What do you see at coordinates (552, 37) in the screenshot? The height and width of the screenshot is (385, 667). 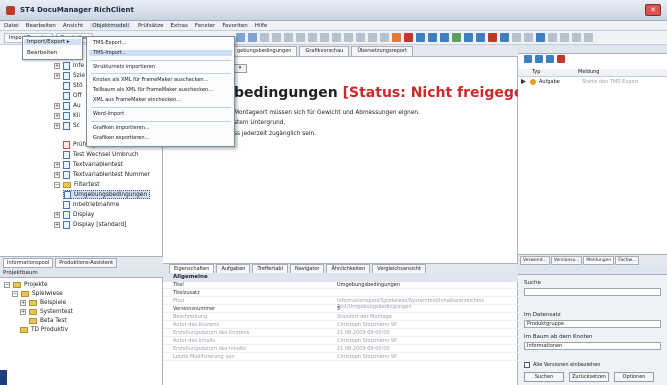 I see `help-icon` at bounding box center [552, 37].